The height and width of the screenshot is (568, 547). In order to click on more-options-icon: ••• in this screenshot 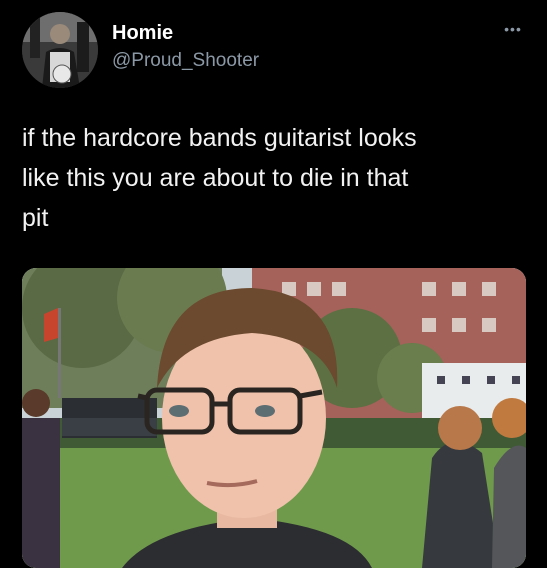, I will do `click(513, 29)`.